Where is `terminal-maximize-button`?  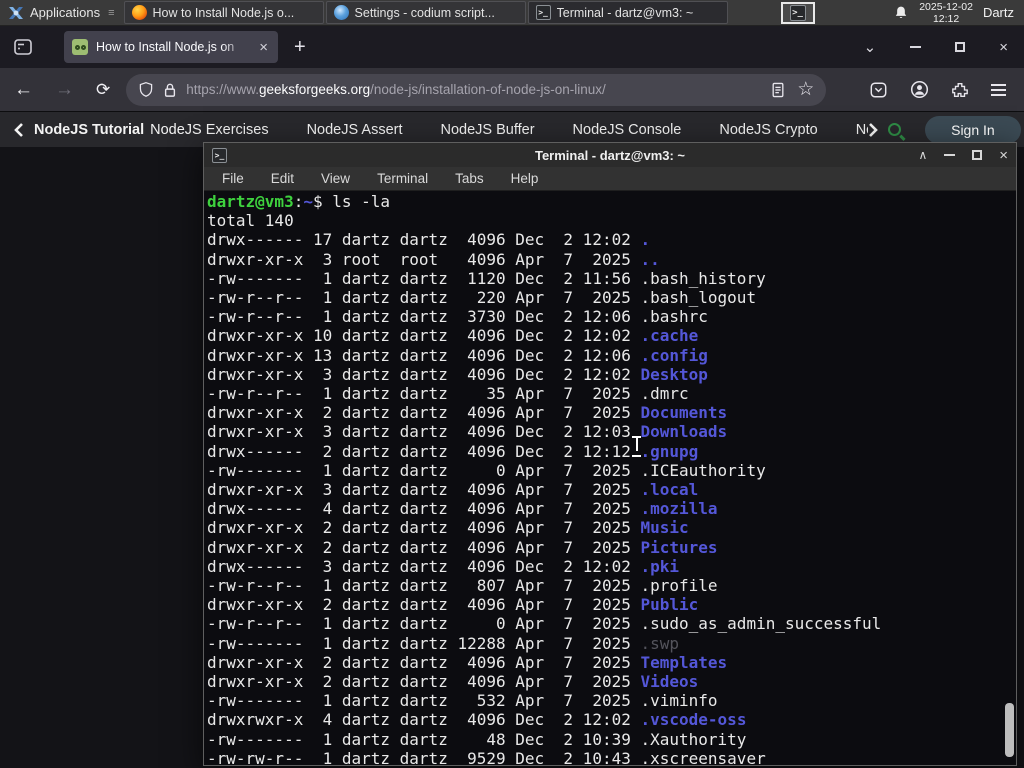
terminal-maximize-button is located at coordinates (977, 155).